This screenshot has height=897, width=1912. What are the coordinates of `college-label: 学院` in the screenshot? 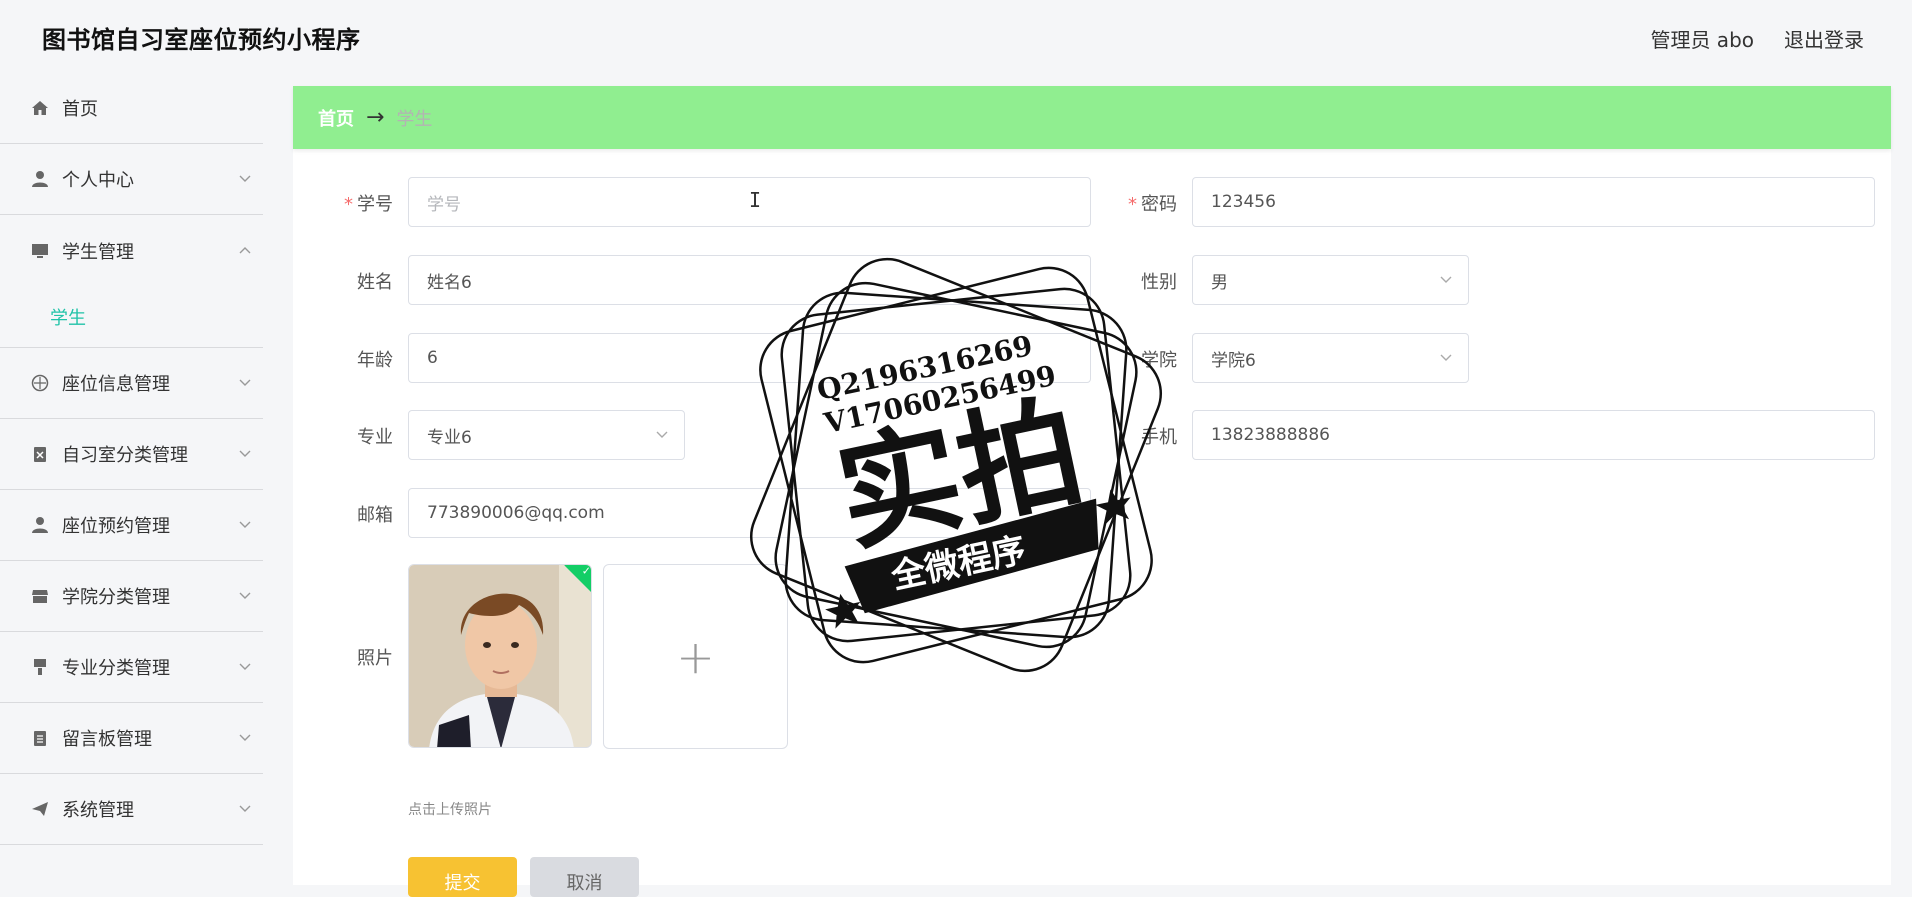 It's located at (1159, 360).